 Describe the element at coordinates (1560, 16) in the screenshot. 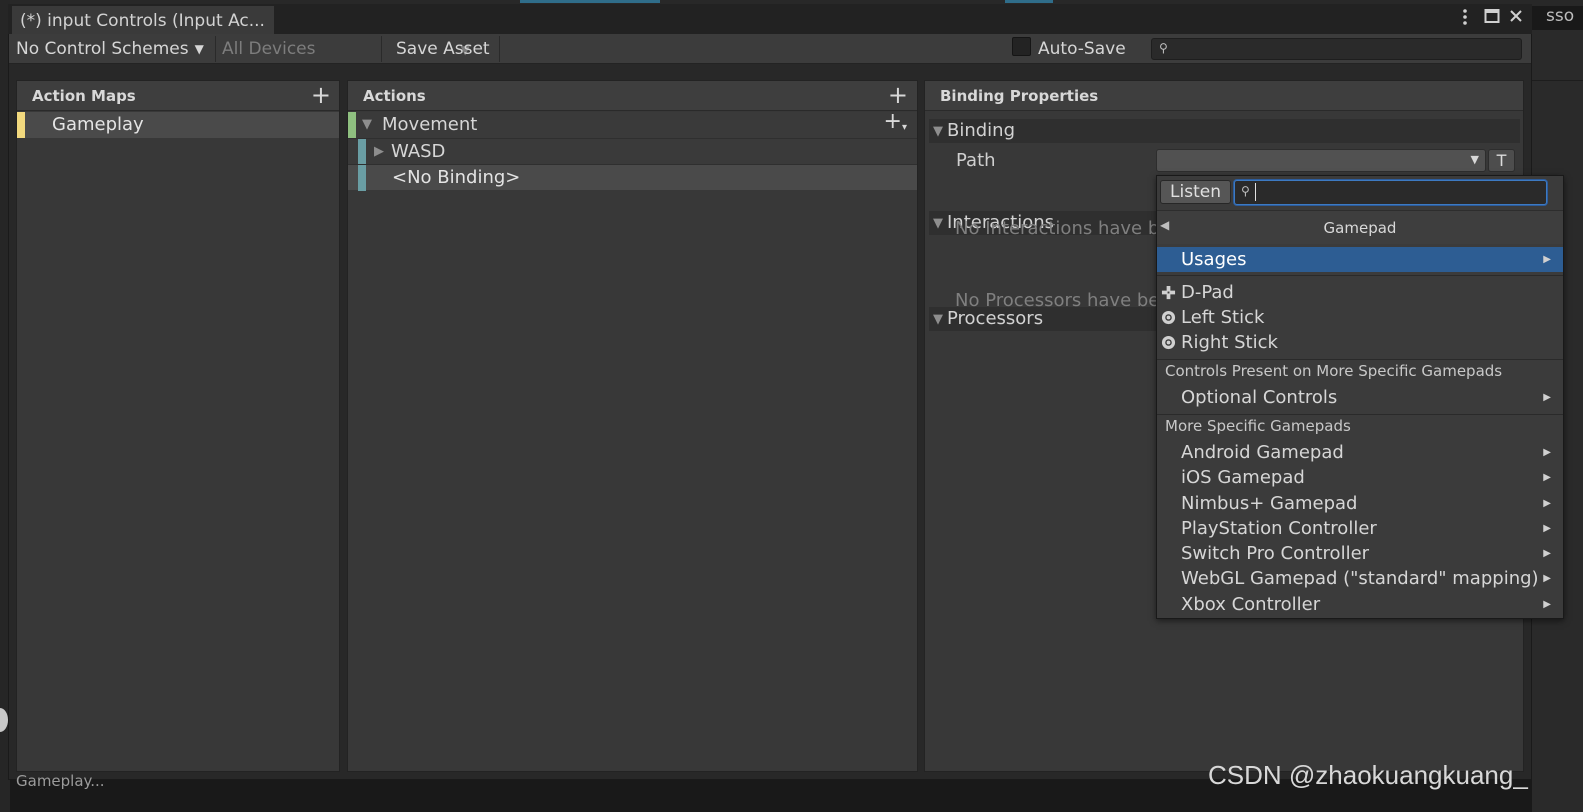

I see `background-right-text: sso` at that location.